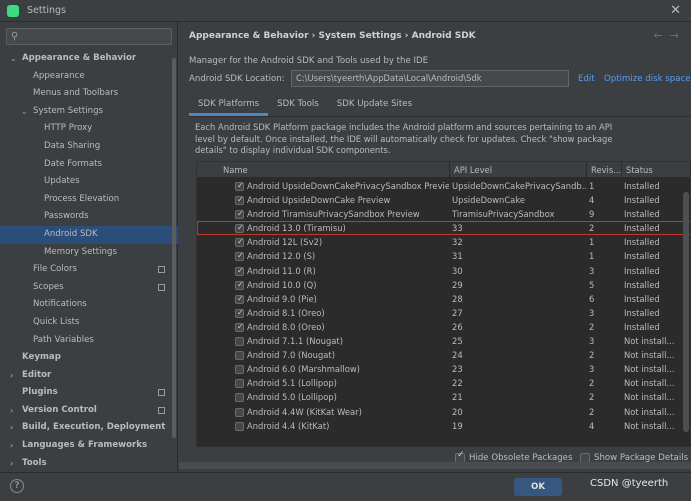 Image resolution: width=691 pixels, height=501 pixels. I want to click on sidebar-item-label: Date Formats, so click(73, 163).